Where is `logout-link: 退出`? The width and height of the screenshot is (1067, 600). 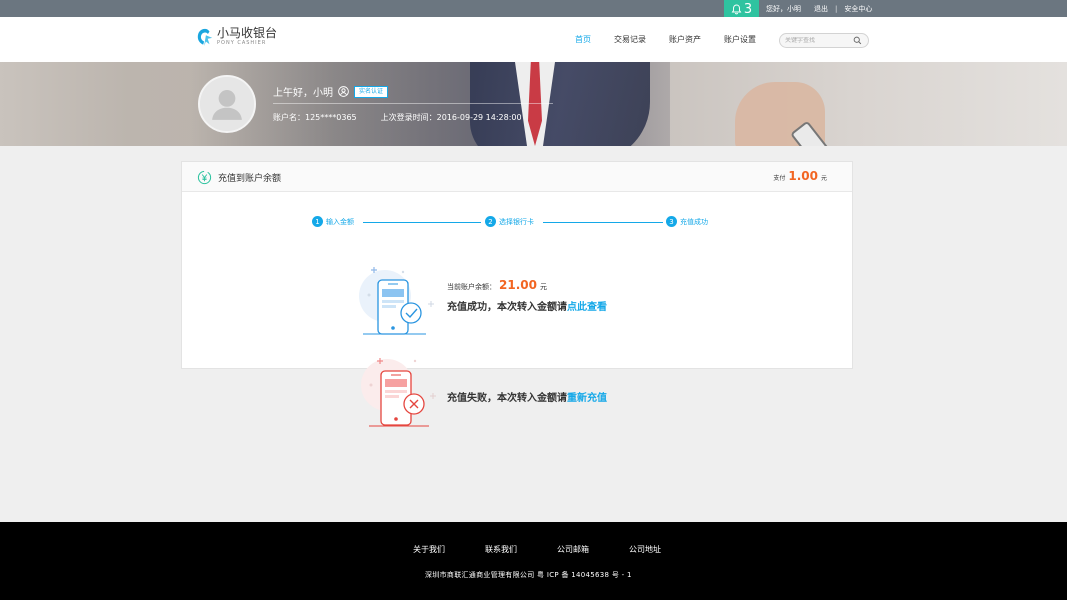 logout-link: 退出 is located at coordinates (821, 9).